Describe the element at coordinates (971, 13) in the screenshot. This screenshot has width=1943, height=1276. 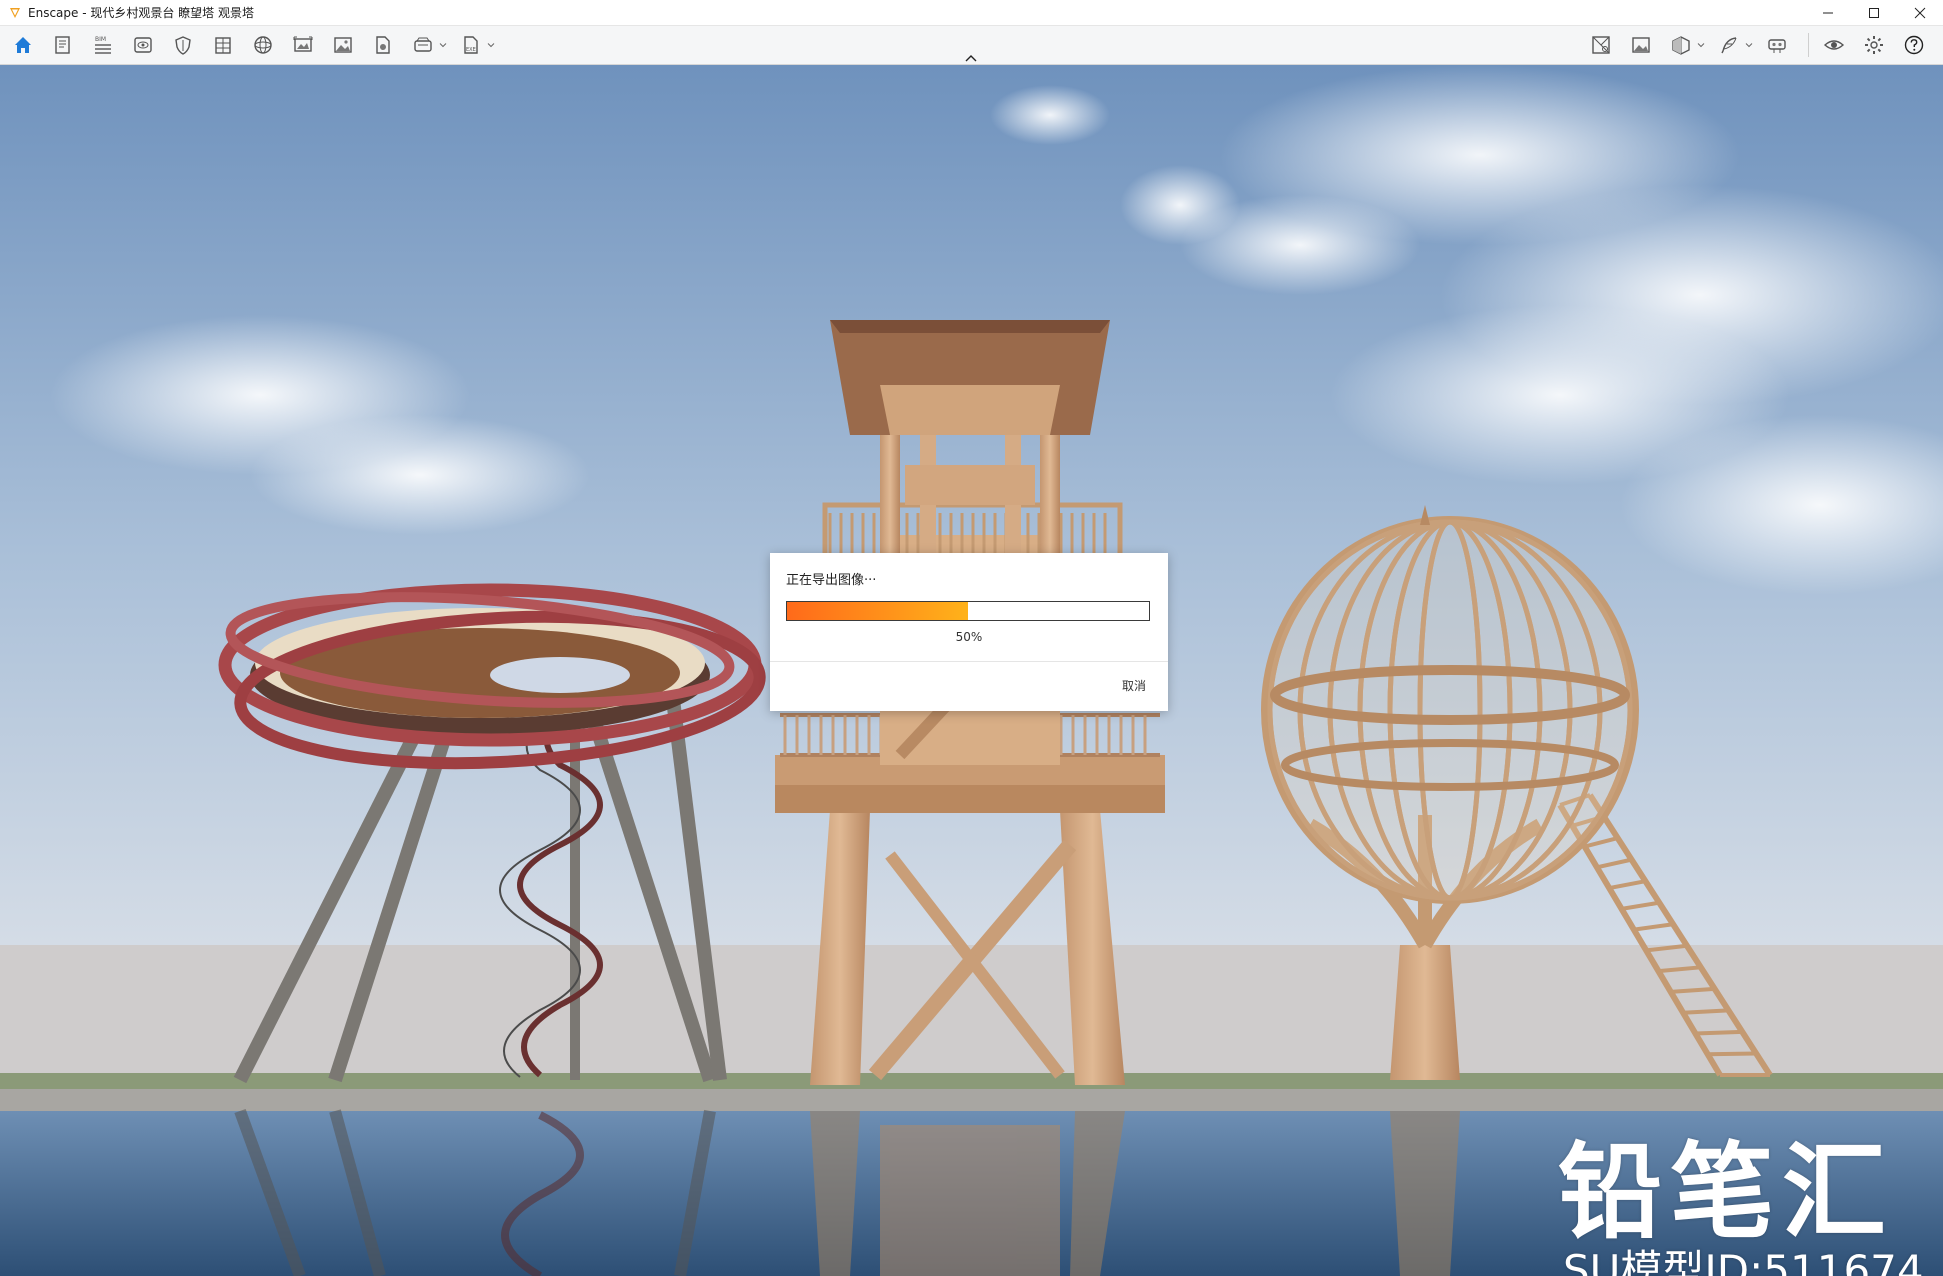
I see `title-bar: Enscape - 现代乡村观景台 瞭望塔 观景塔` at that location.